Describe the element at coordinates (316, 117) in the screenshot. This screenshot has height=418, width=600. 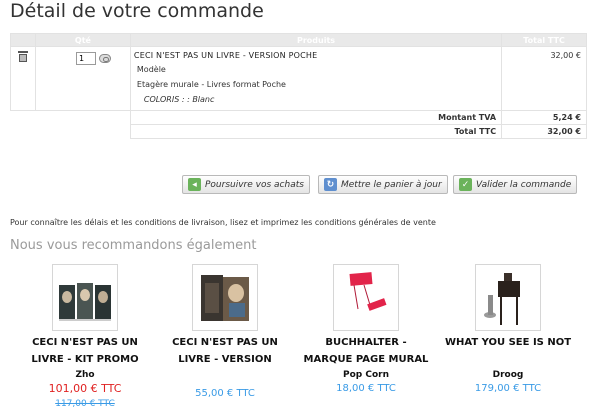
I see `tva-label: Montant TVA` at that location.